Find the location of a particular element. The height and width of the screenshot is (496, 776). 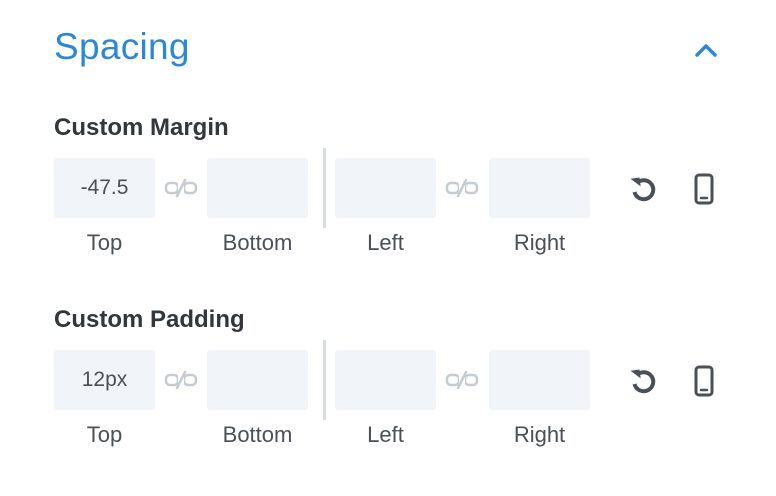

chevron-up-icon is located at coordinates (706, 50).